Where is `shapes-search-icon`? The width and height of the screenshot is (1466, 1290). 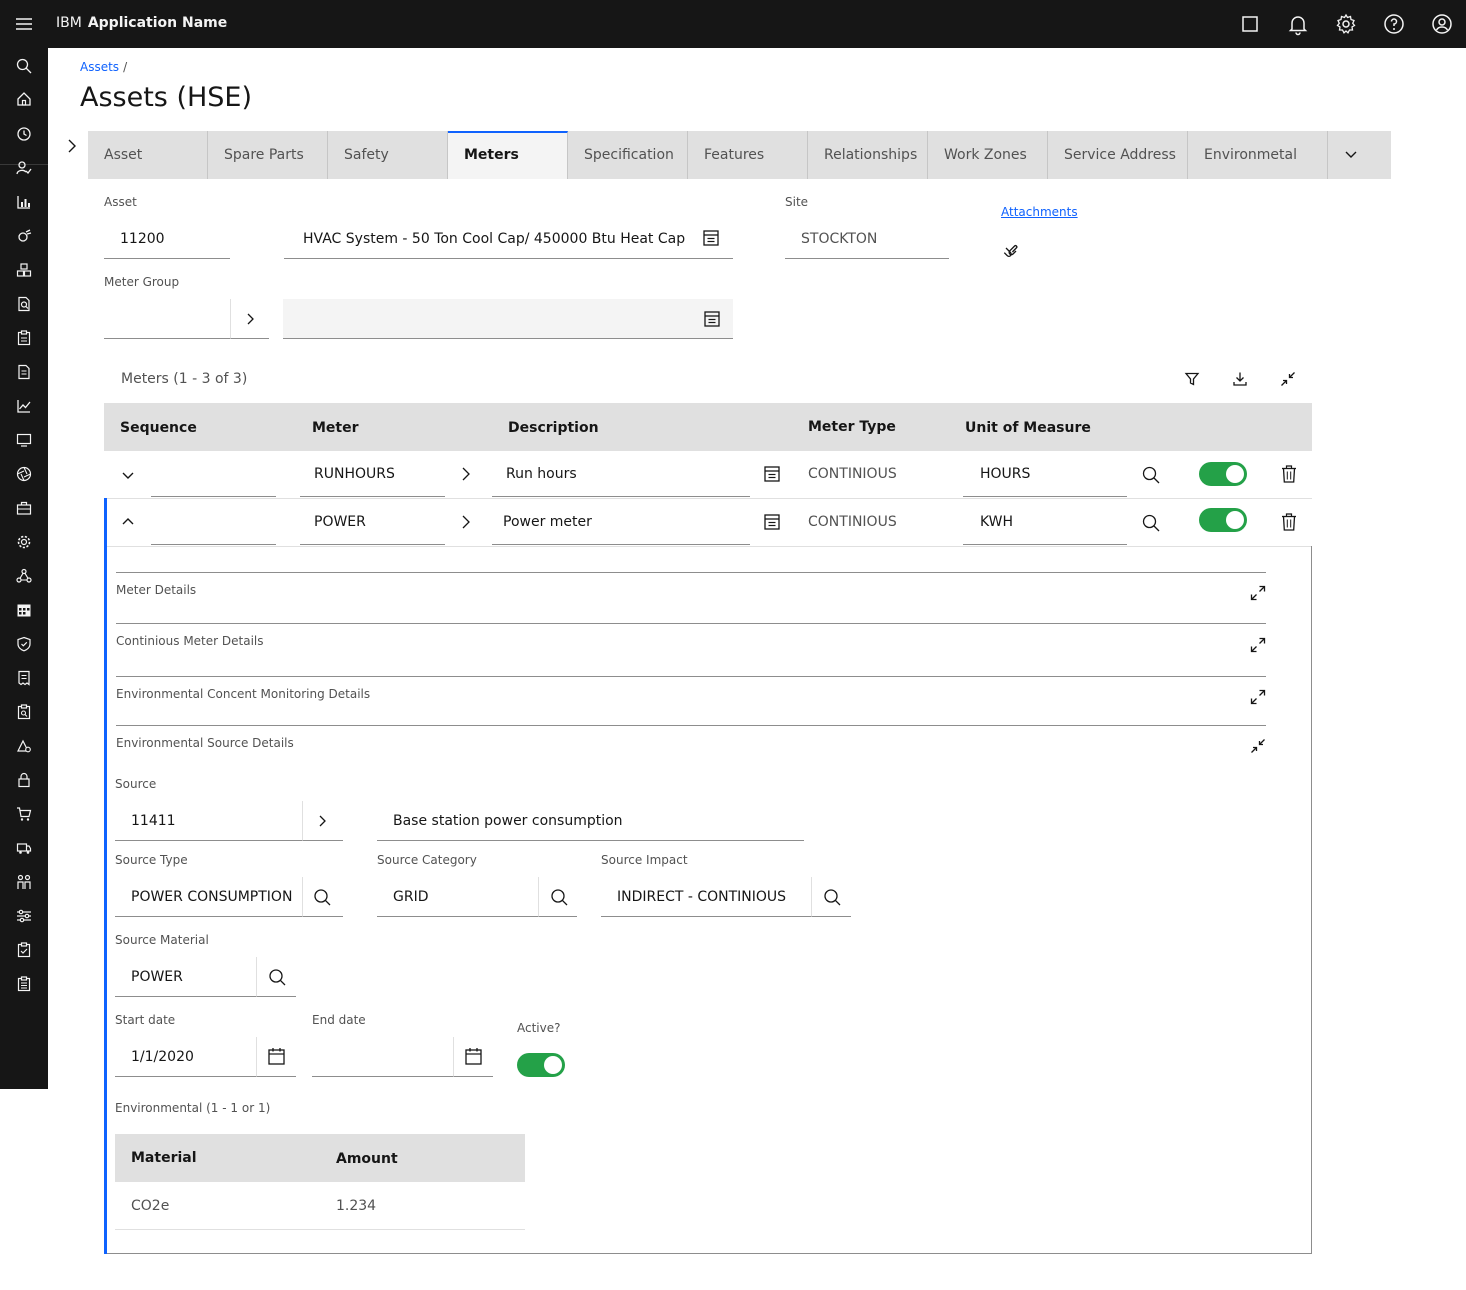 shapes-search-icon is located at coordinates (24, 746).